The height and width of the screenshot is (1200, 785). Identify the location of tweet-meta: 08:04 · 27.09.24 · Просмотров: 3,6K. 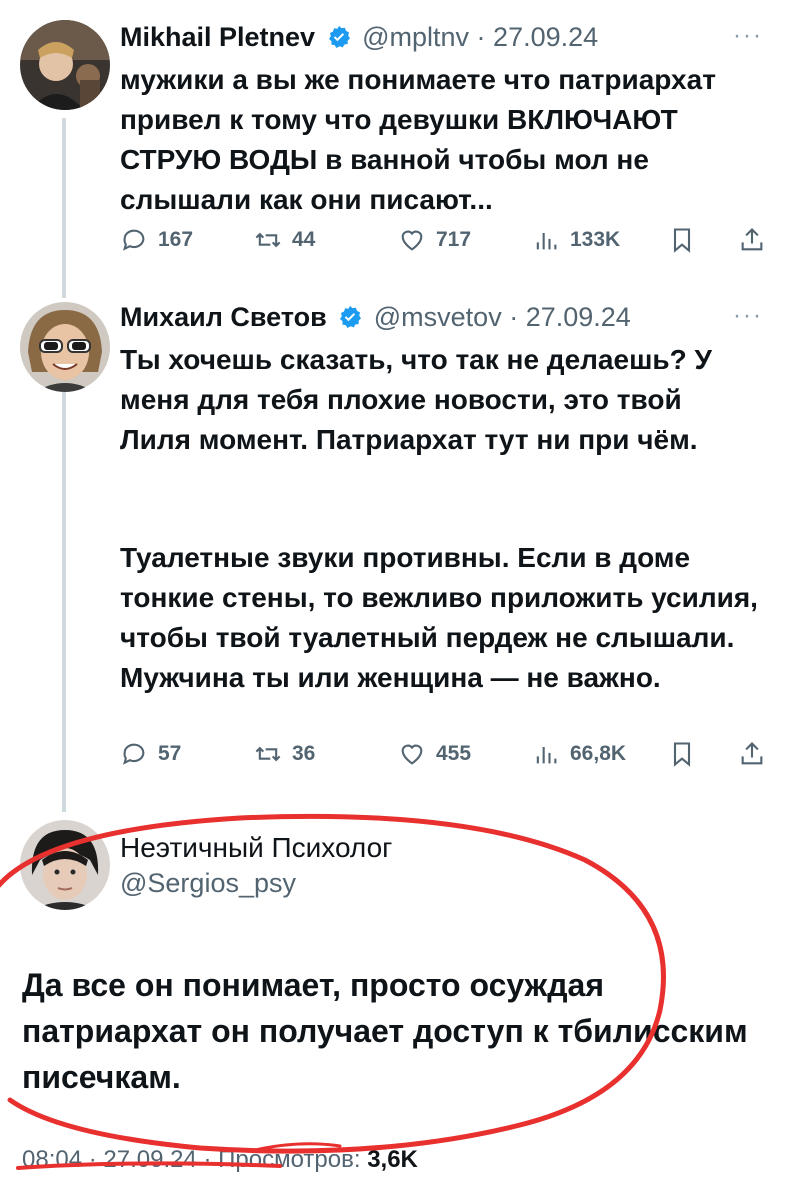
(220, 1160).